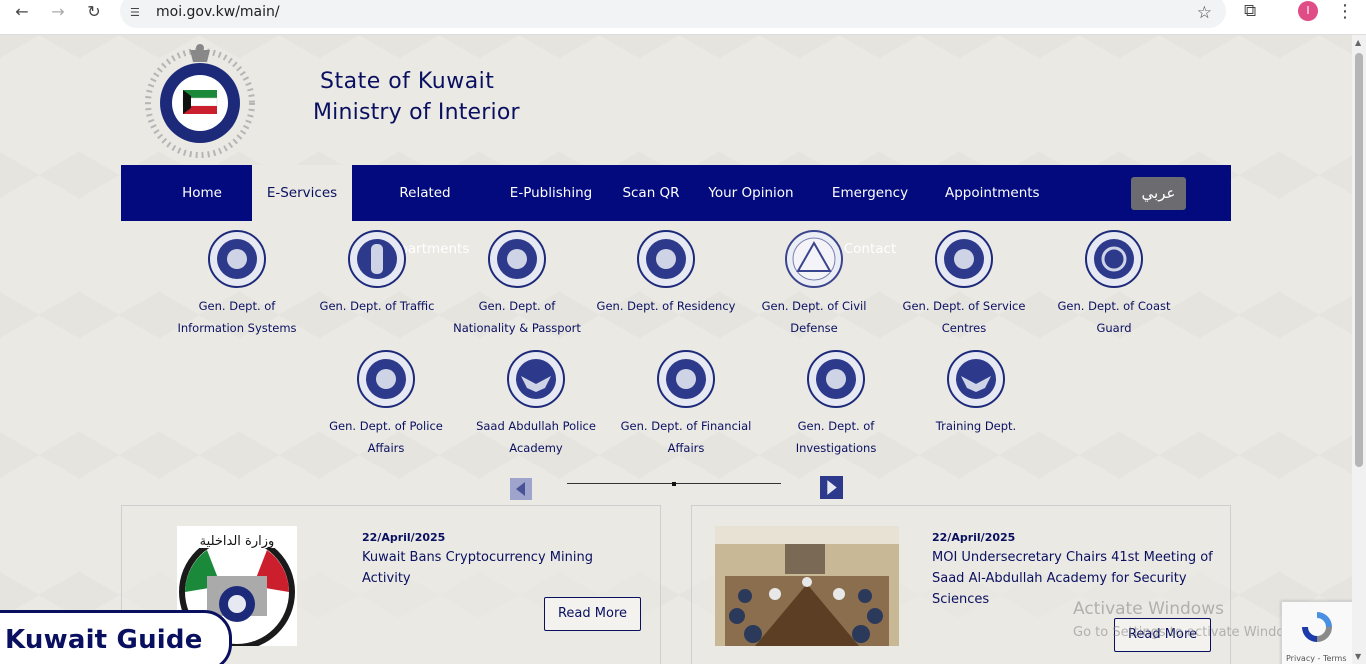 The height and width of the screenshot is (664, 1366). I want to click on back-icon: ←, so click(22, 12).